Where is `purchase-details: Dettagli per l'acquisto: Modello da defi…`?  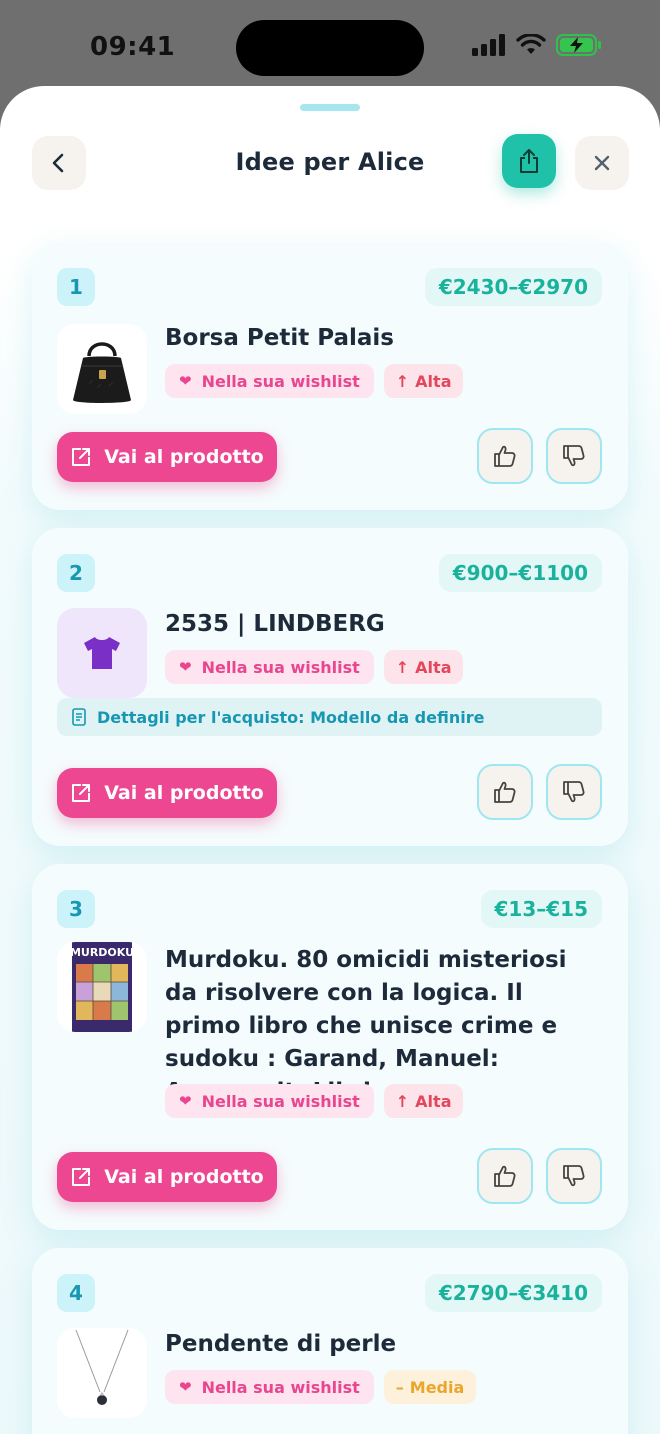
purchase-details: Dettagli per l'acquisto: Modello da defi… is located at coordinates (329, 717).